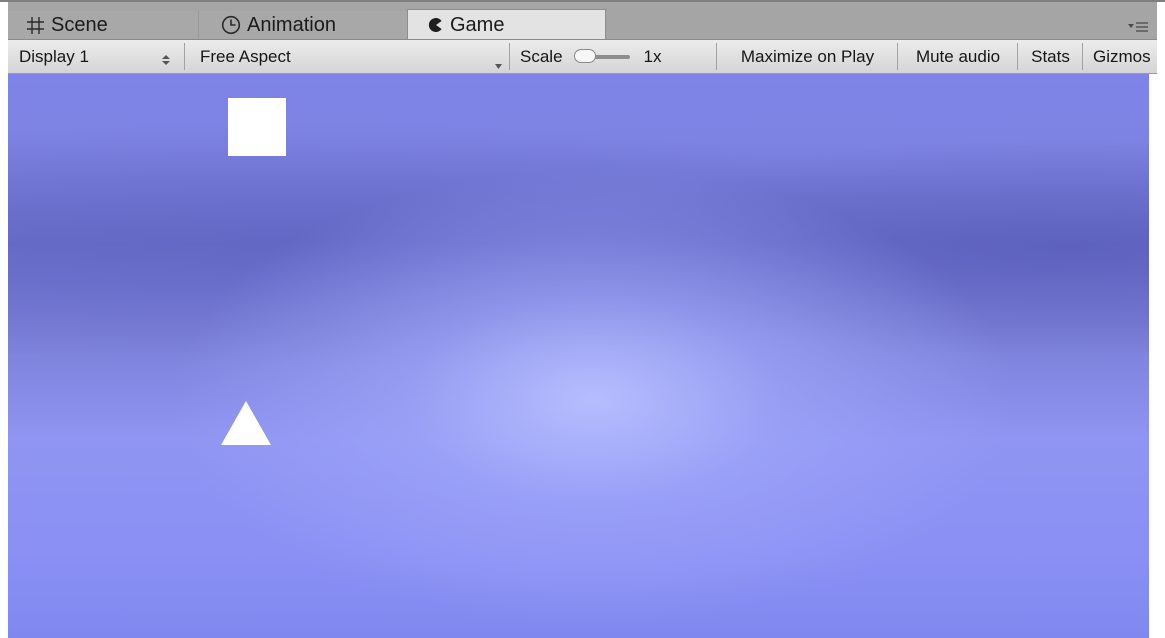 This screenshot has height=638, width=1165. What do you see at coordinates (246, 423) in the screenshot?
I see `game-object-triangle` at bounding box center [246, 423].